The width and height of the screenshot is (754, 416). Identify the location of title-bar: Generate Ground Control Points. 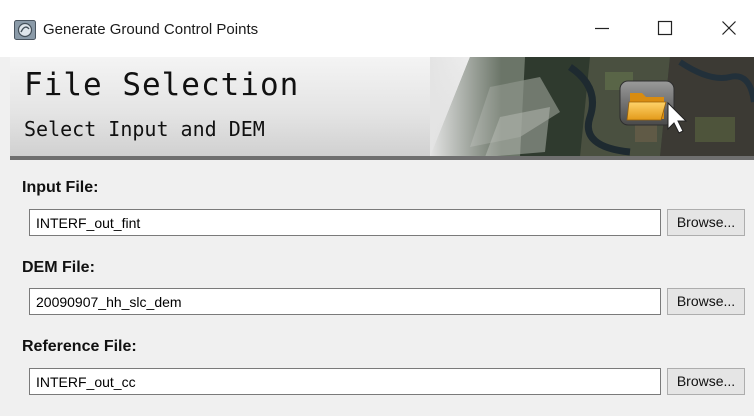
(377, 28).